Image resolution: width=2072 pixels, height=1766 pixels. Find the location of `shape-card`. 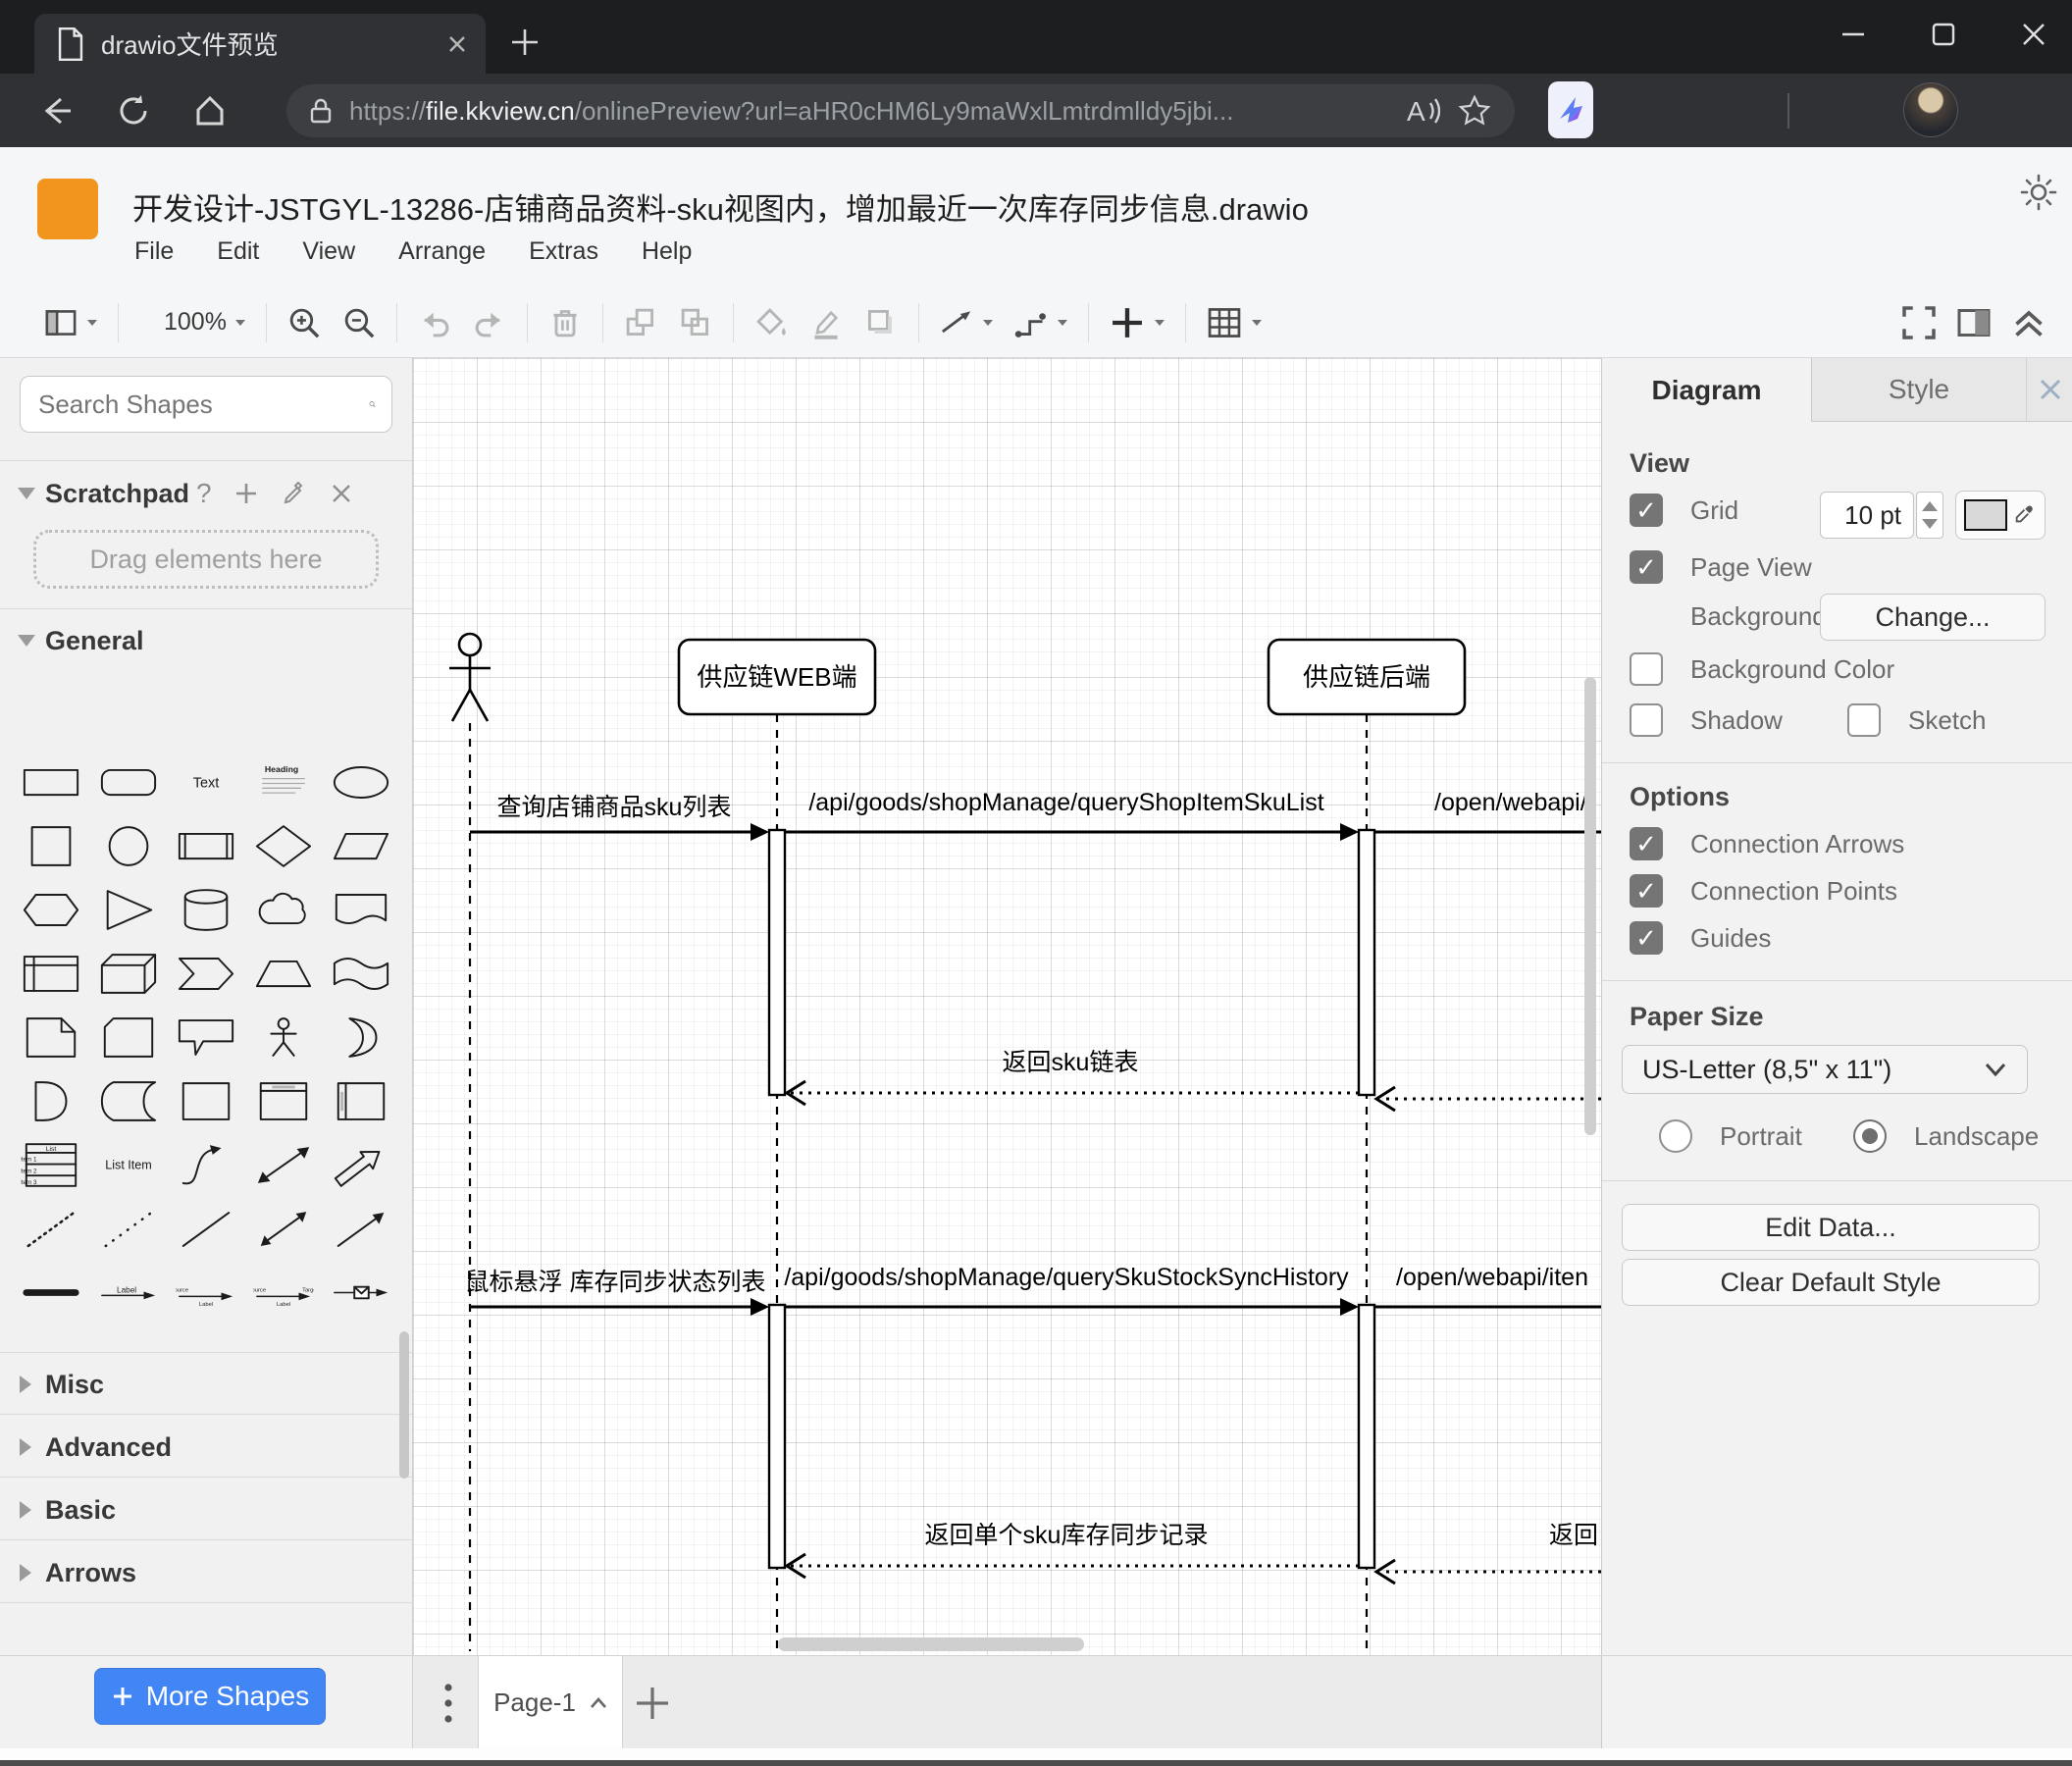

shape-card is located at coordinates (128, 1037).